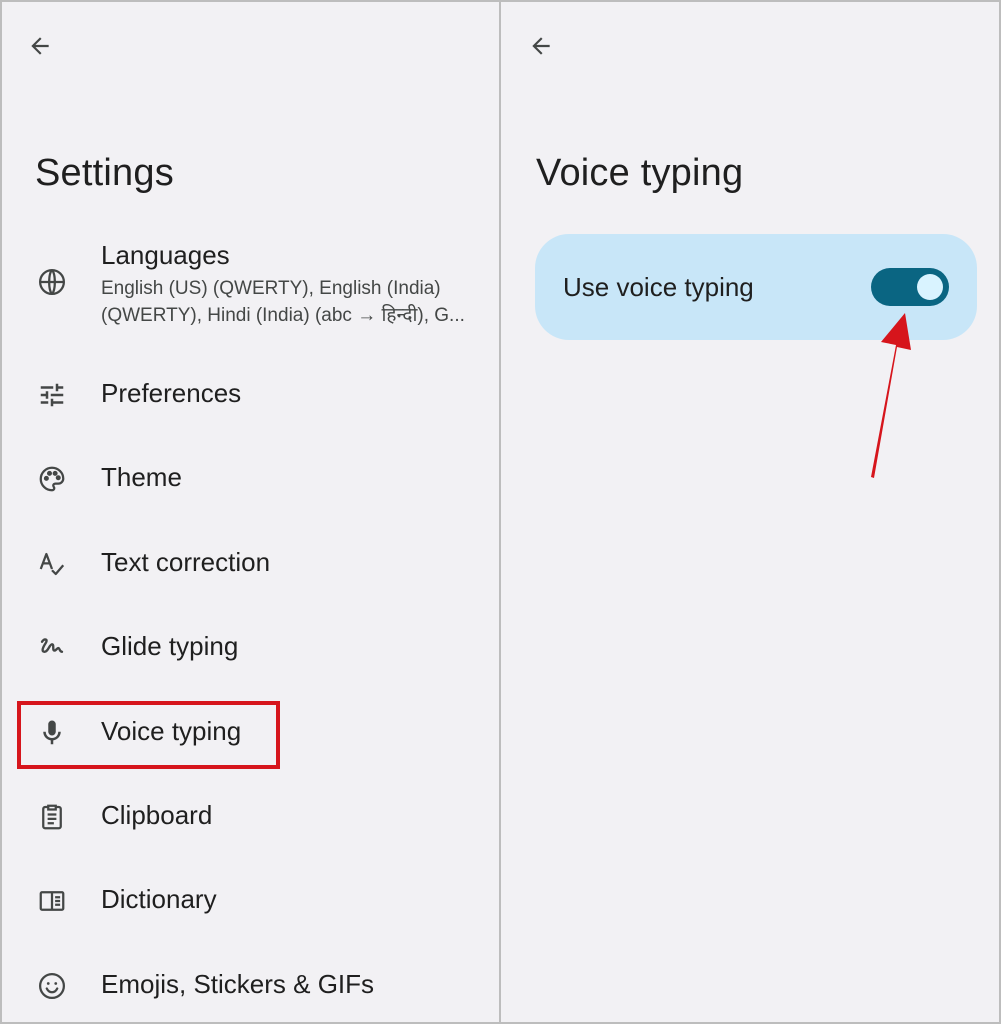 The width and height of the screenshot is (1001, 1024). I want to click on settings-item-emojis: Emojis, Stickers & GIFs, so click(249, 986).